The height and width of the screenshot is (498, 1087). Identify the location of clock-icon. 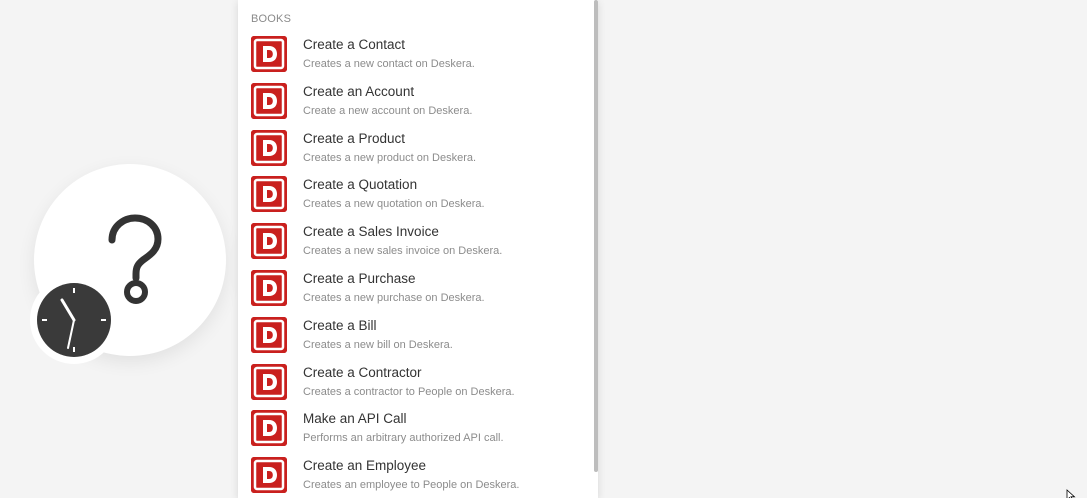
(74, 320).